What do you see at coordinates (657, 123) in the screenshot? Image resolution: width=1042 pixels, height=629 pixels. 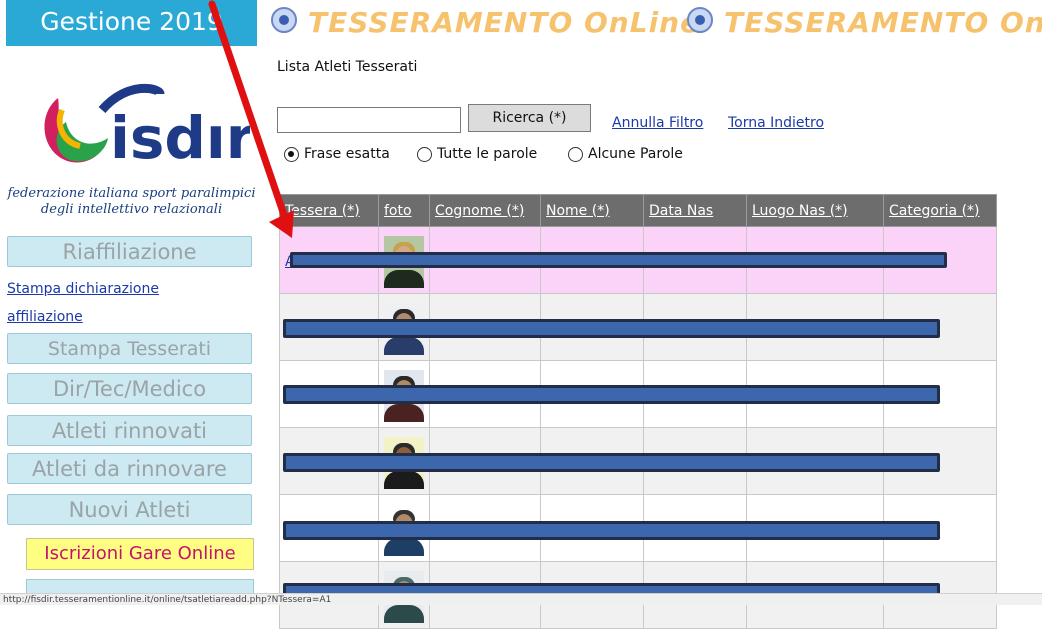 I see `annulla-filtro-link: Annulla Filtro` at bounding box center [657, 123].